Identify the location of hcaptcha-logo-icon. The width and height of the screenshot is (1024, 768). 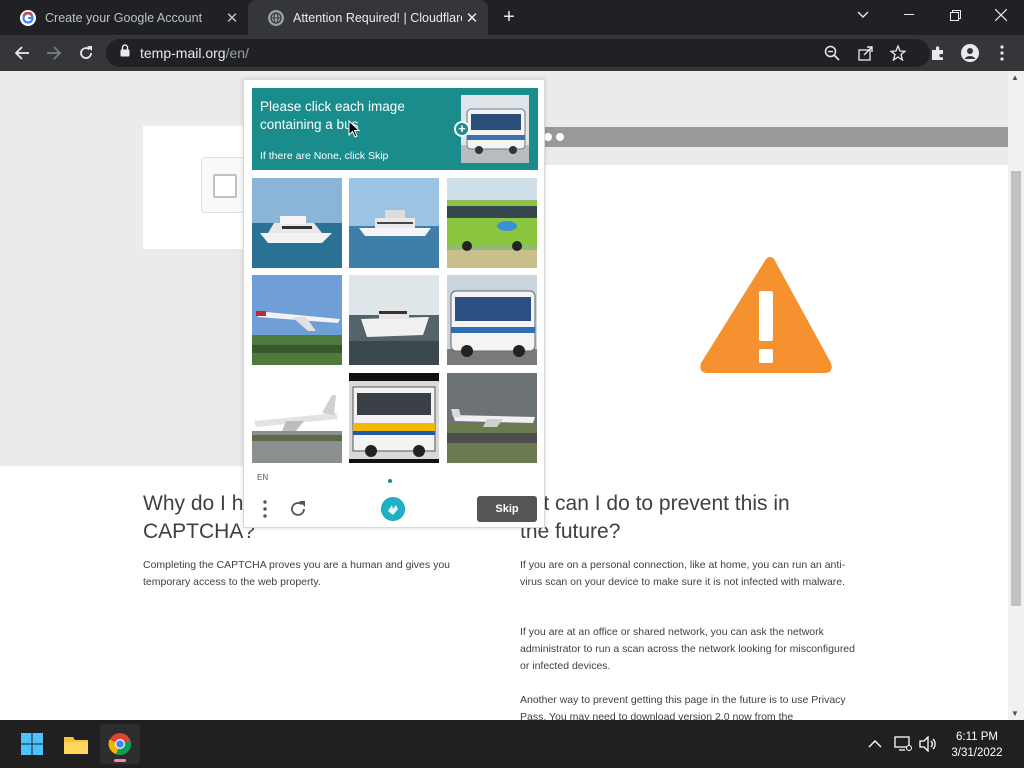
(393, 509).